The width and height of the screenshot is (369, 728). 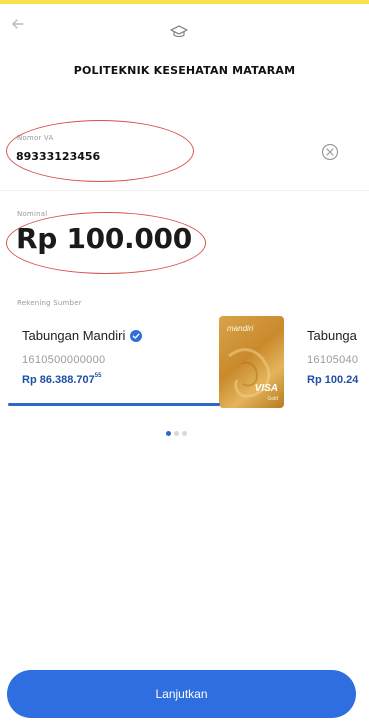 I want to click on bank-card-image: mandiri VISA Gold, so click(x=251, y=362).